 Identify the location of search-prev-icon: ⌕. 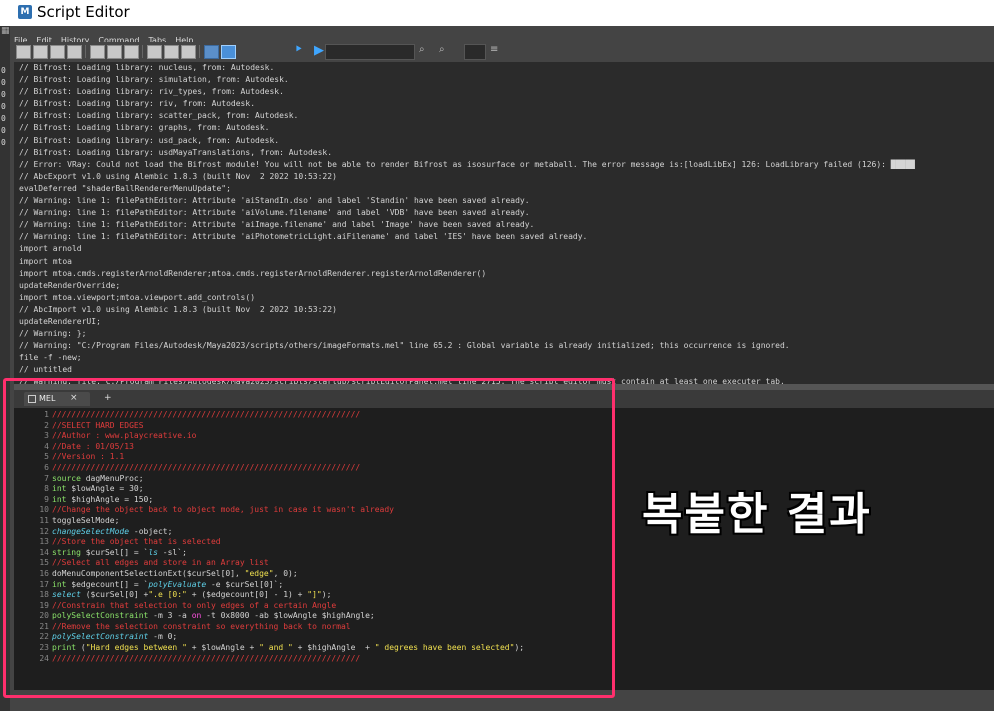
(422, 49).